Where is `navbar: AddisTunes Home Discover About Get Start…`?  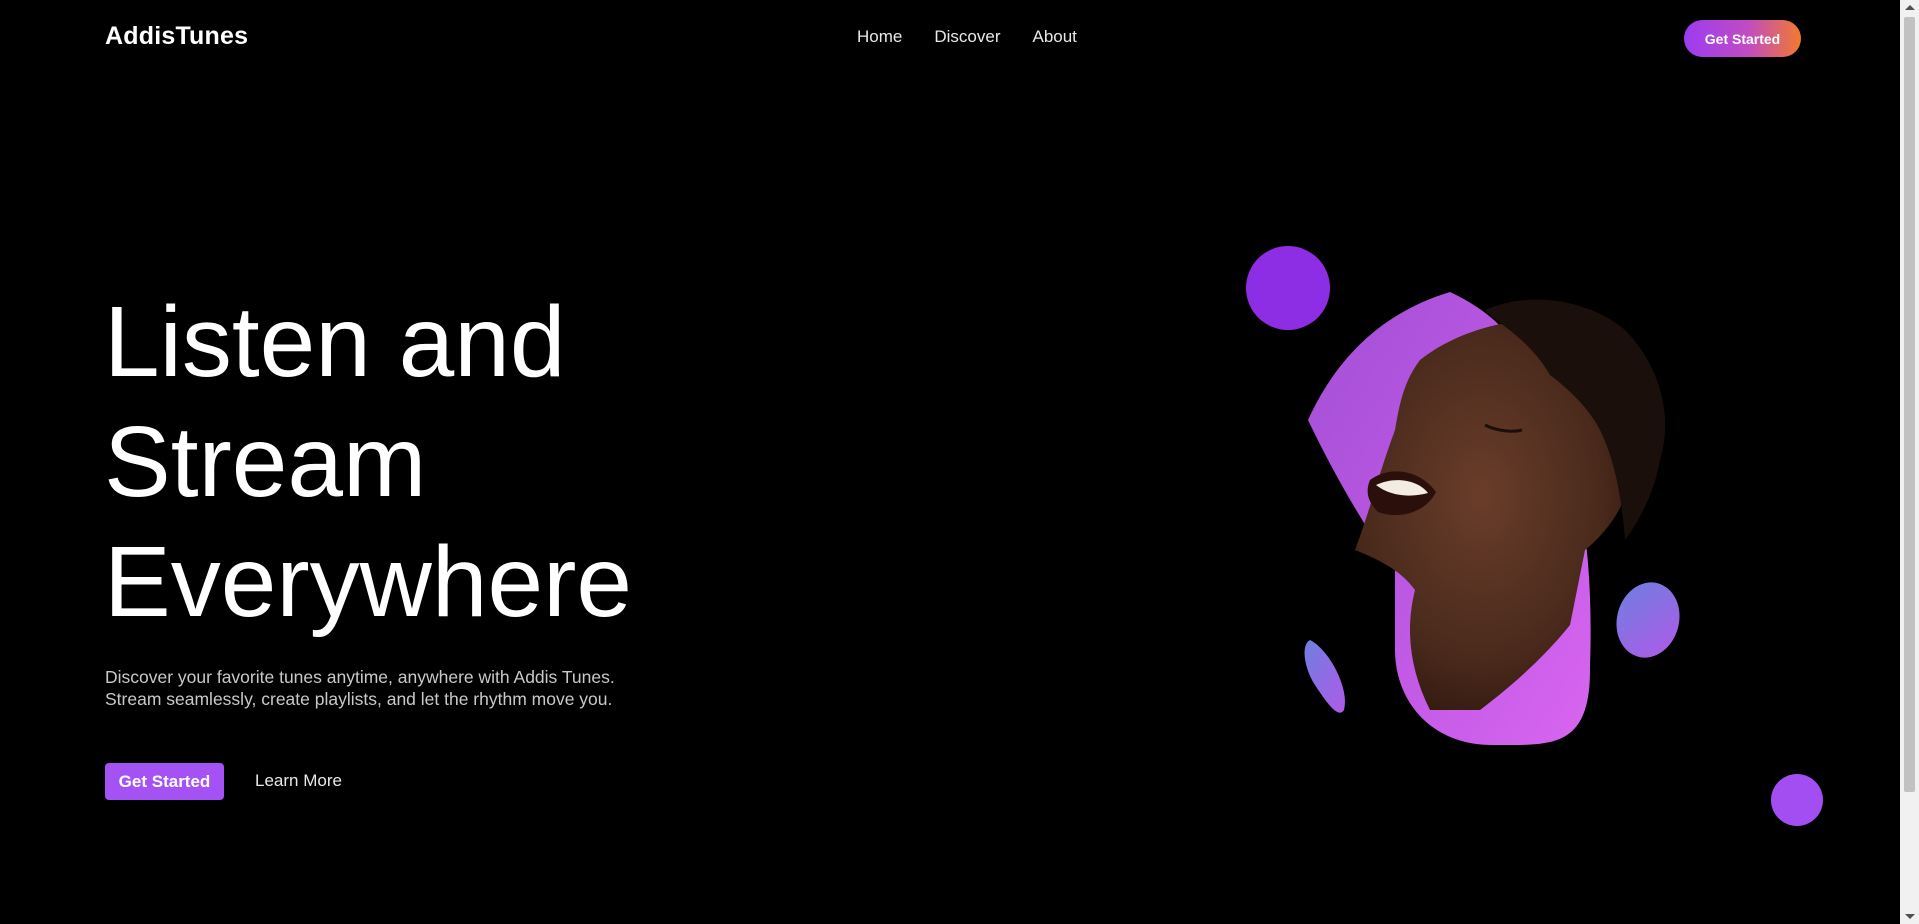 navbar: AddisTunes Home Discover About Get Start… is located at coordinates (950, 38).